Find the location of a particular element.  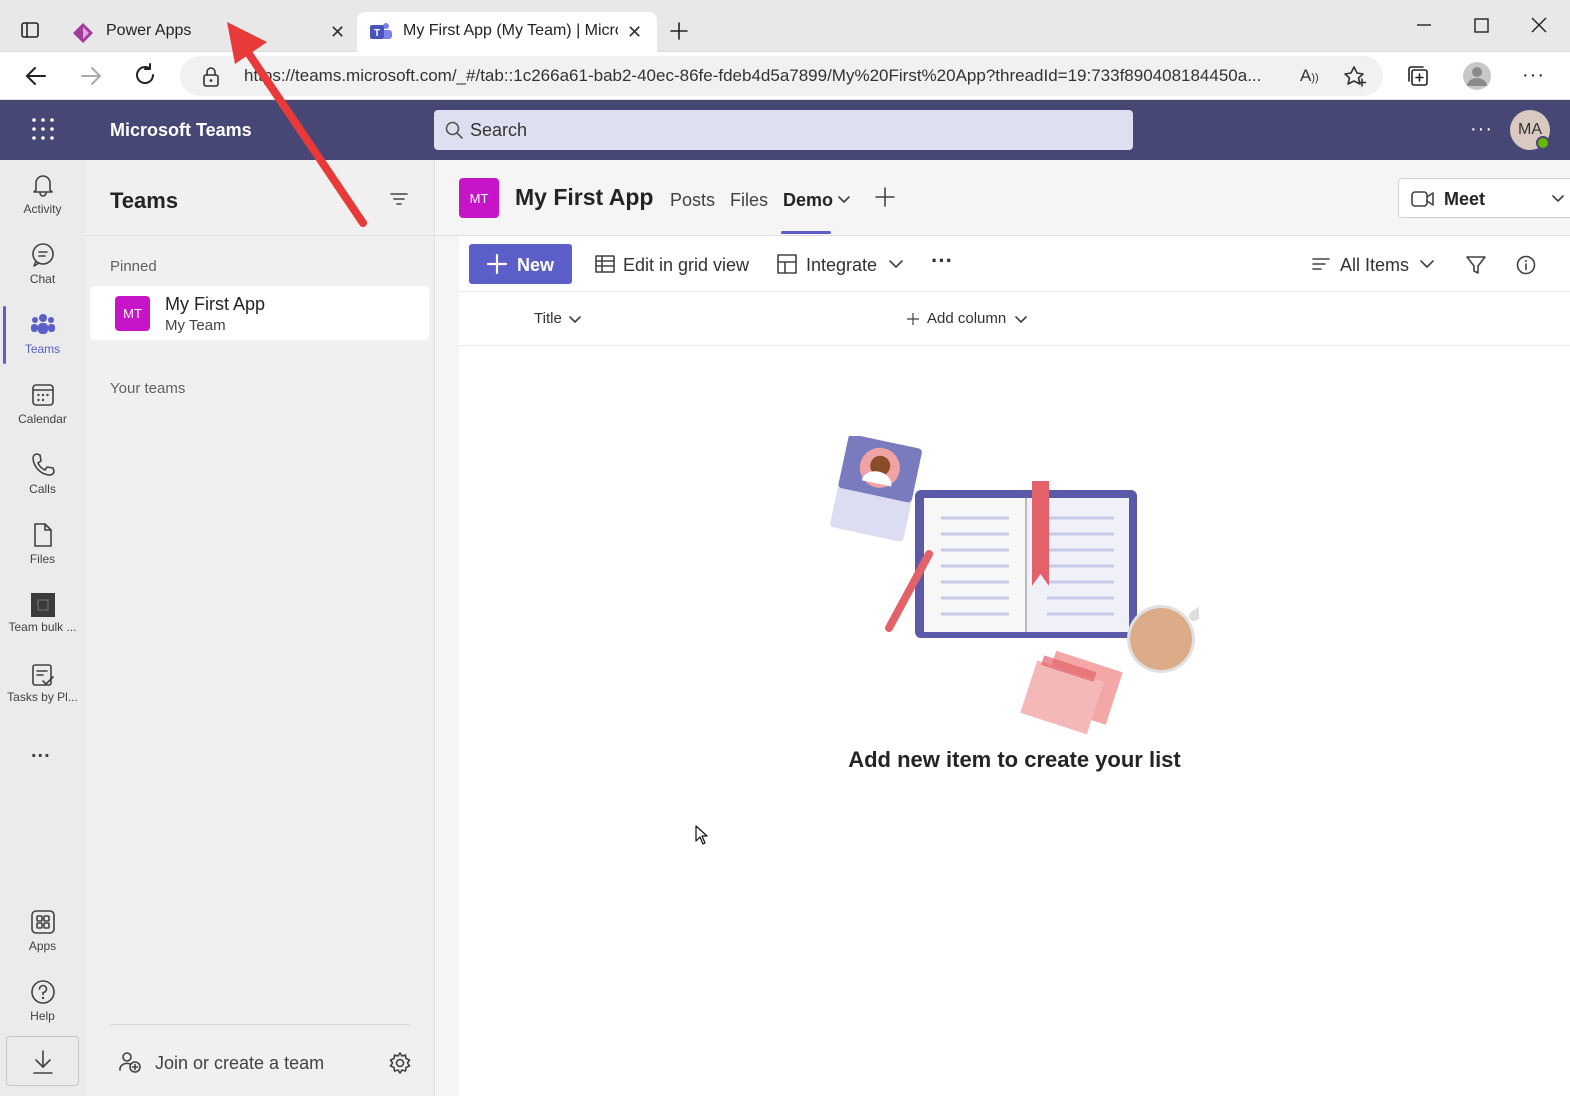

rail-item-help: Help is located at coordinates (42, 1002).